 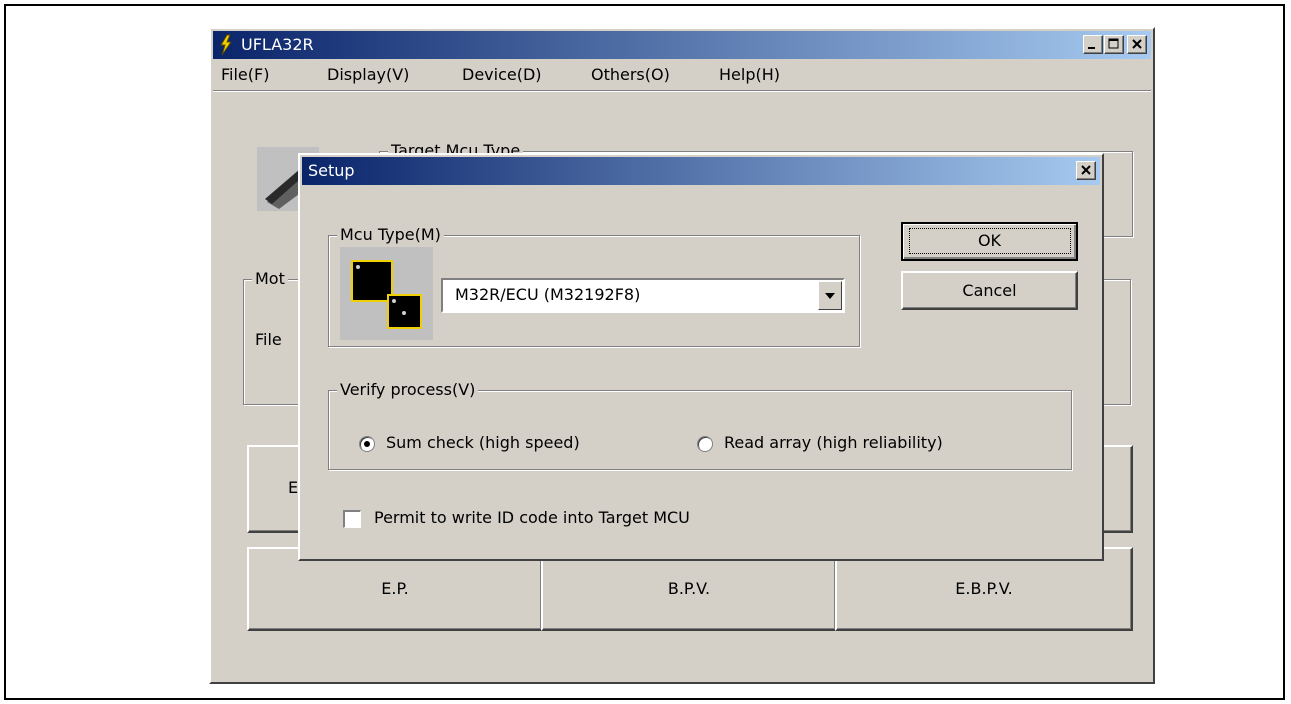 I want to click on menu-separator, so click(x=682, y=91).